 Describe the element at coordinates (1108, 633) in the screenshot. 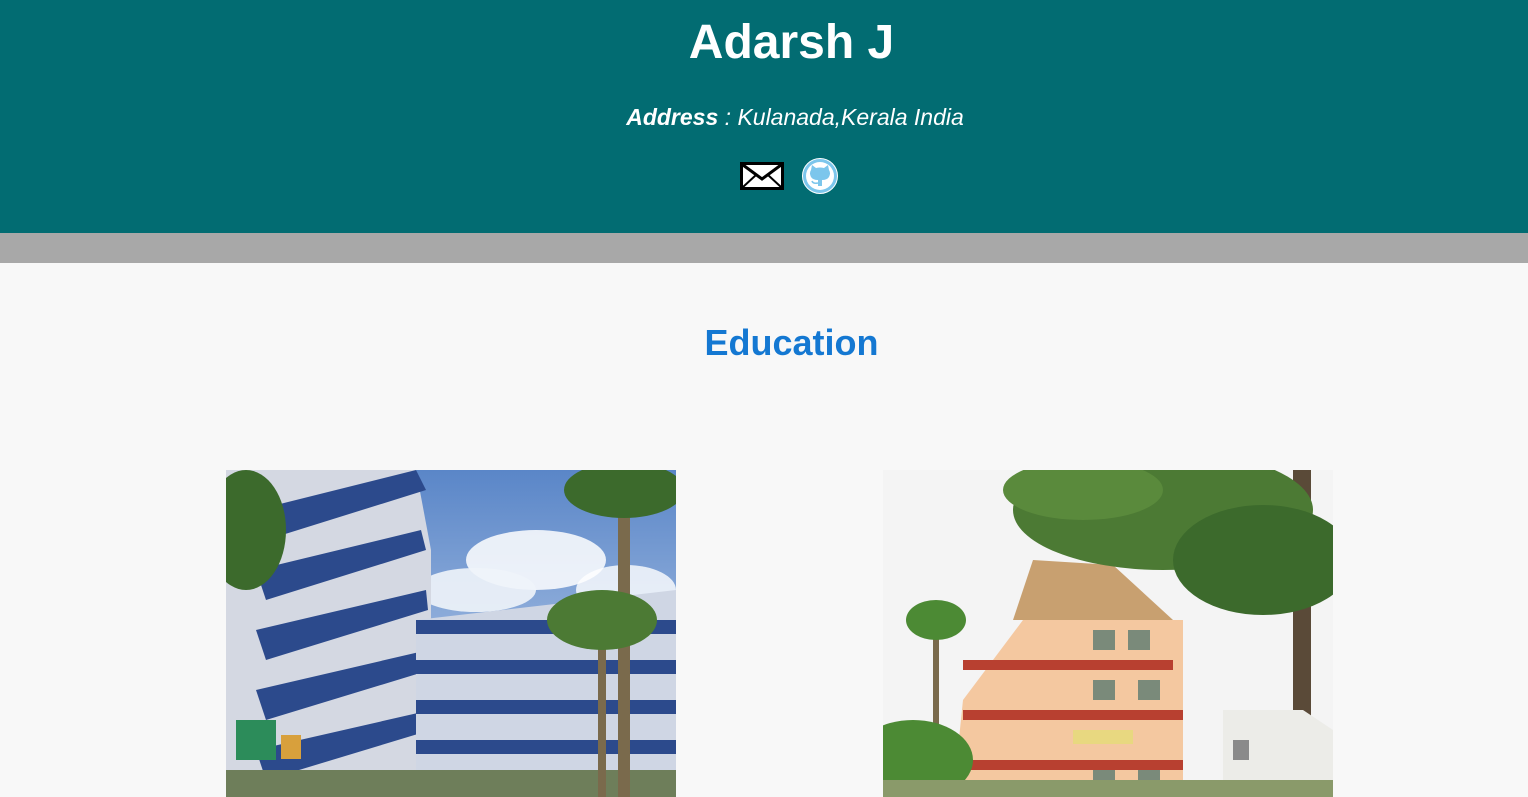

I see `school-building-photo` at that location.